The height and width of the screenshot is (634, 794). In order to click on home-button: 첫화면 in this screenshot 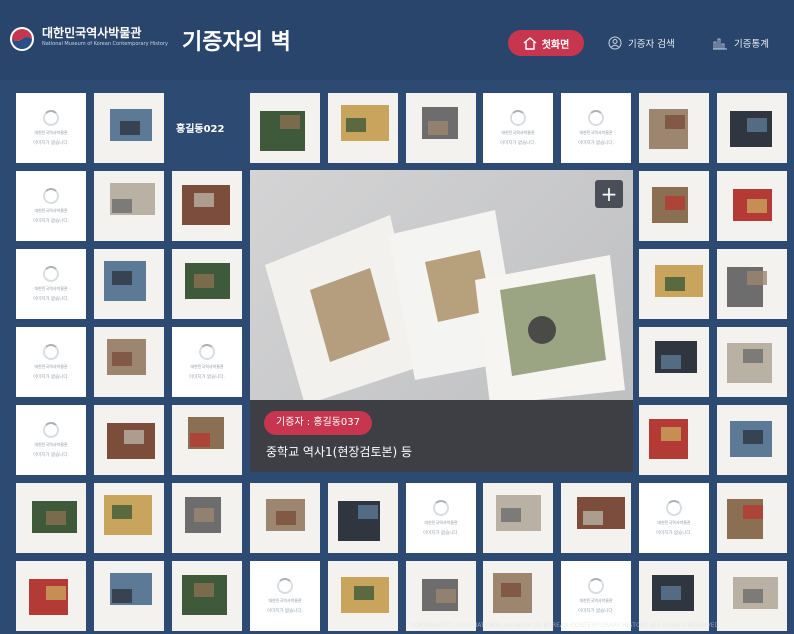, I will do `click(546, 43)`.